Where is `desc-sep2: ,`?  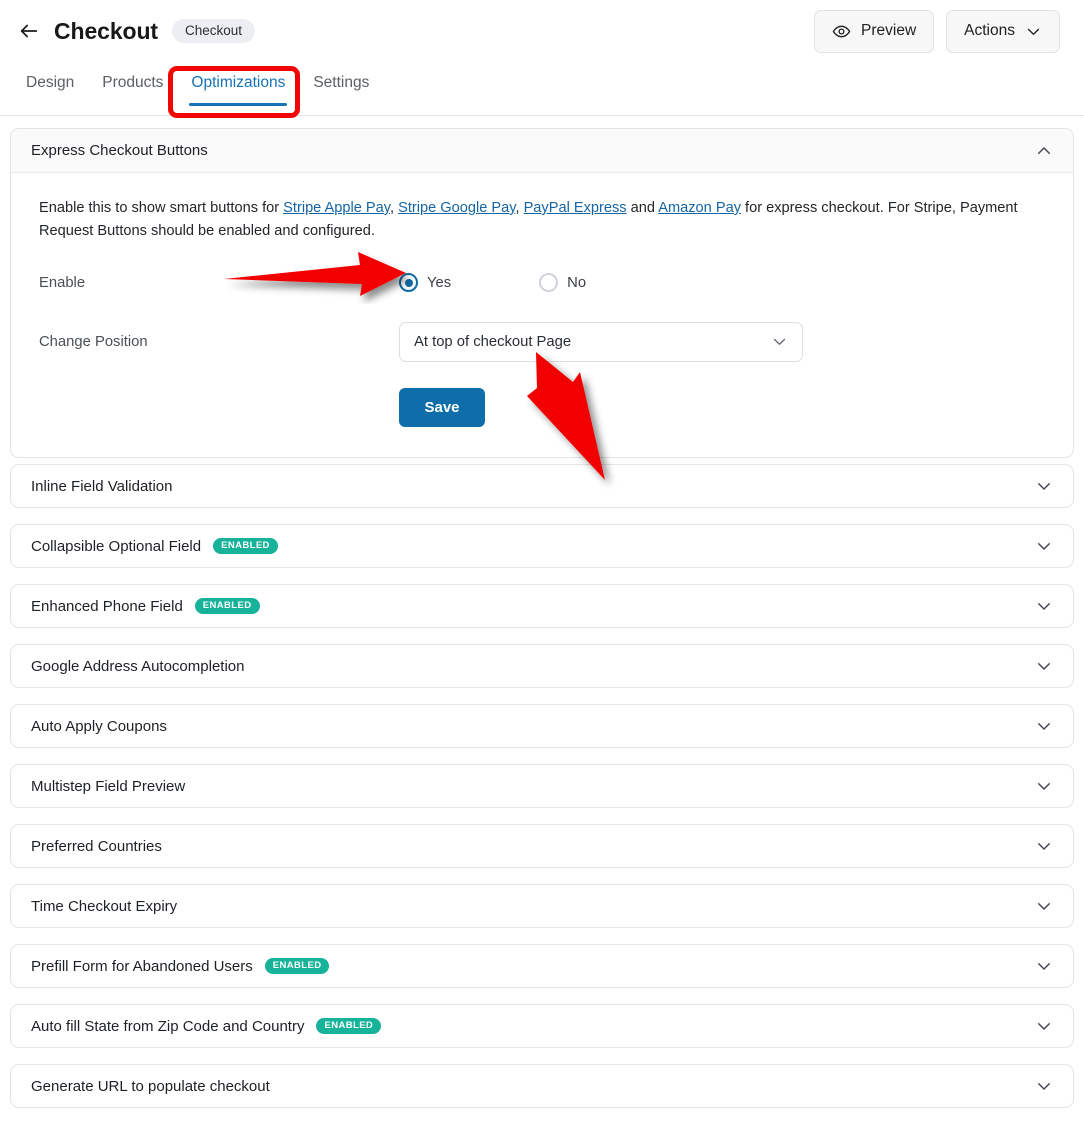 desc-sep2: , is located at coordinates (519, 208).